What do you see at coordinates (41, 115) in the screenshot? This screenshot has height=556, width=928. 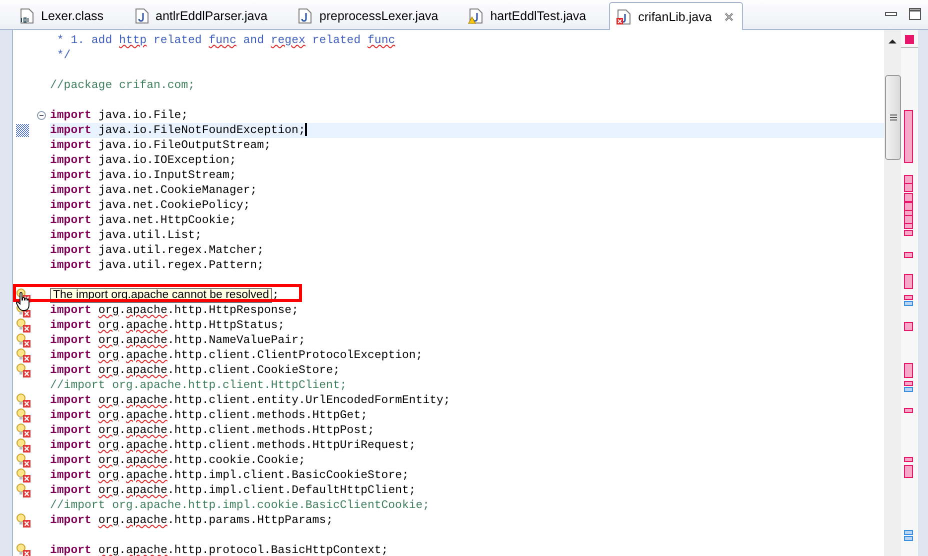 I see `fold-toggle-icon` at bounding box center [41, 115].